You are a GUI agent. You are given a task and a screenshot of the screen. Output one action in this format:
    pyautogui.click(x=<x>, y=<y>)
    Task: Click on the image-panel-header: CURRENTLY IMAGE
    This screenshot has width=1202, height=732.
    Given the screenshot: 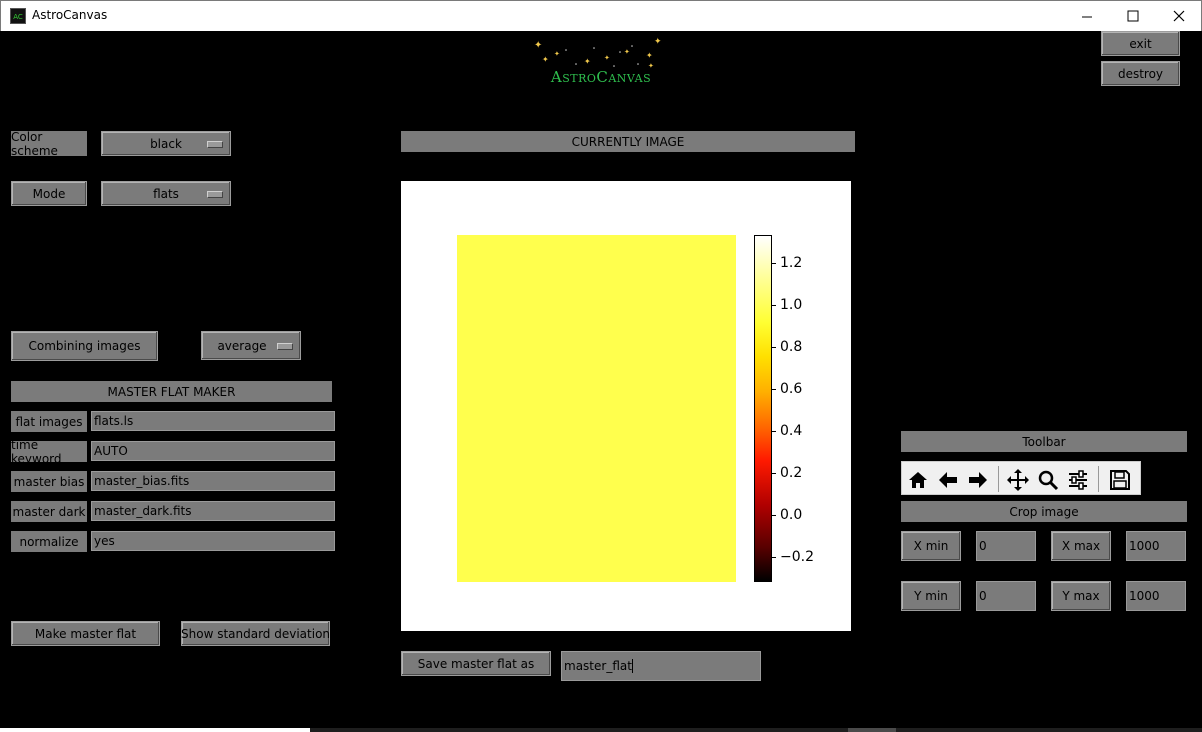 What is the action you would take?
    pyautogui.click(x=628, y=141)
    